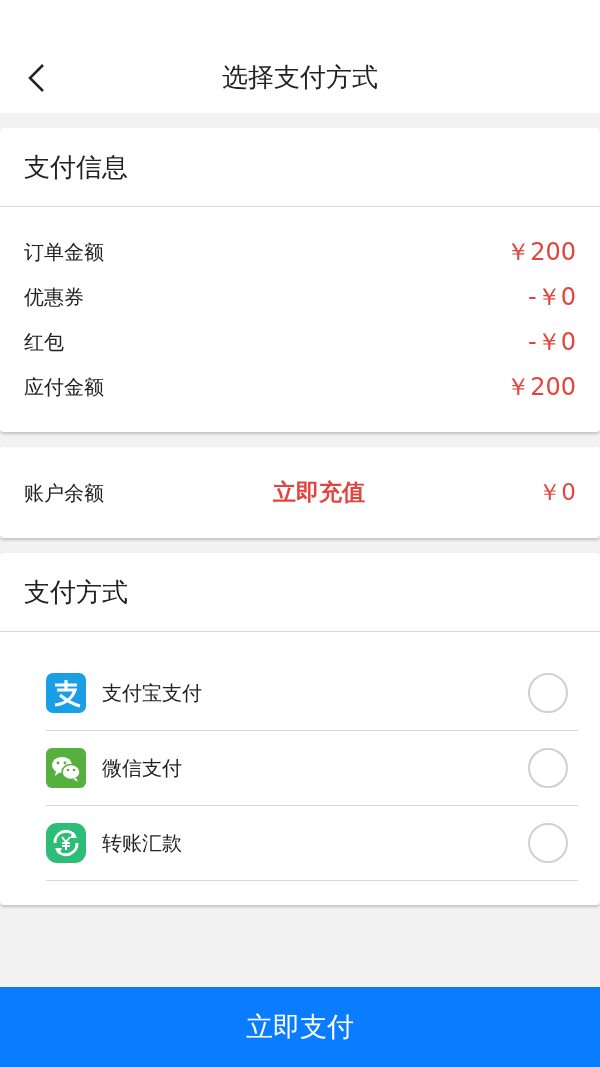 This screenshot has width=600, height=1067. I want to click on chat-bubbles-icon, so click(66, 768).